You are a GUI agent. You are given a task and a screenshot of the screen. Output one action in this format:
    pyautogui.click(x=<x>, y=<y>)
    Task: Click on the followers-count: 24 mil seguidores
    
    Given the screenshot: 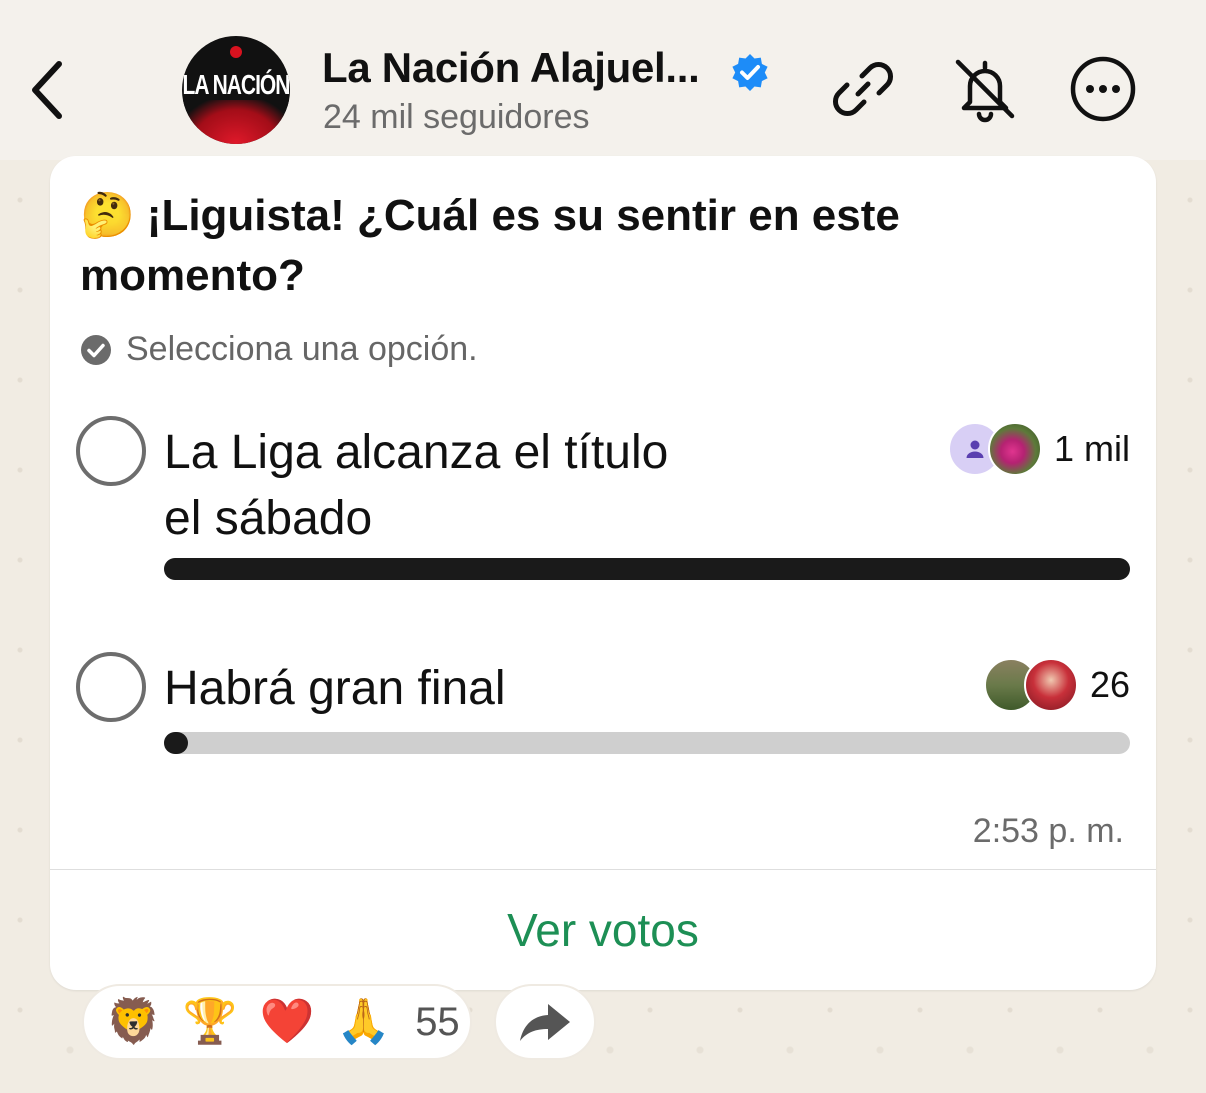 What is the action you would take?
    pyautogui.click(x=456, y=117)
    